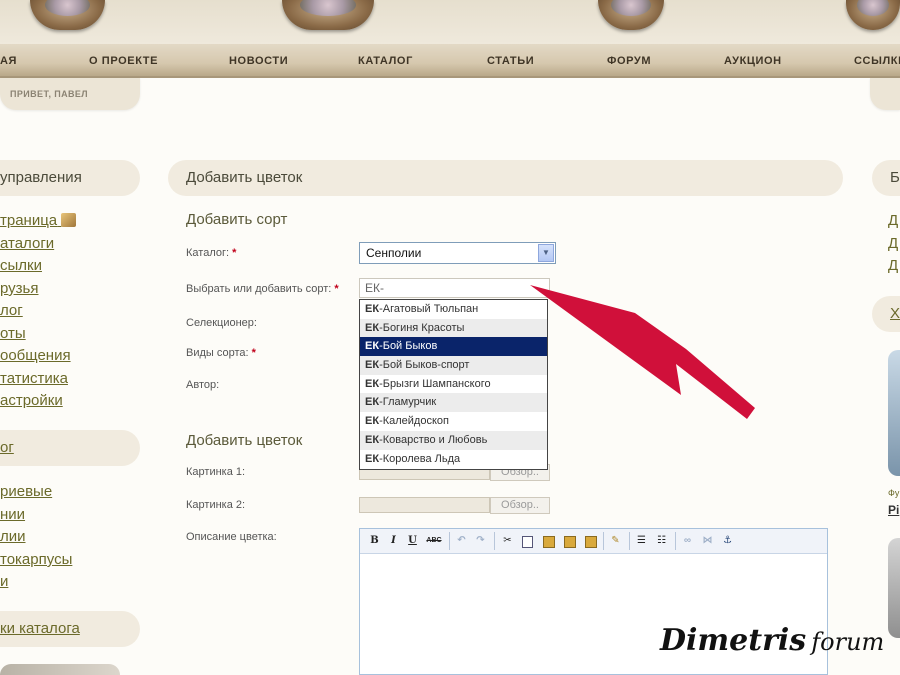  I want to click on chevron-down-icon: ▼, so click(546, 253).